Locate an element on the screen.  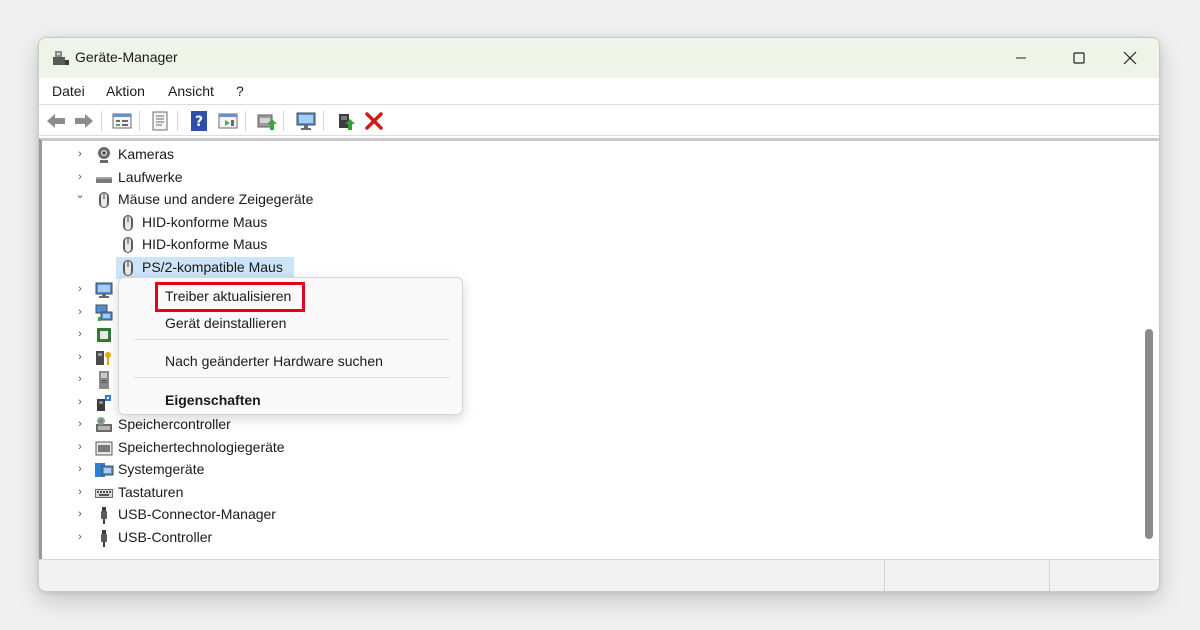
close-button is located at coordinates (1130, 58).